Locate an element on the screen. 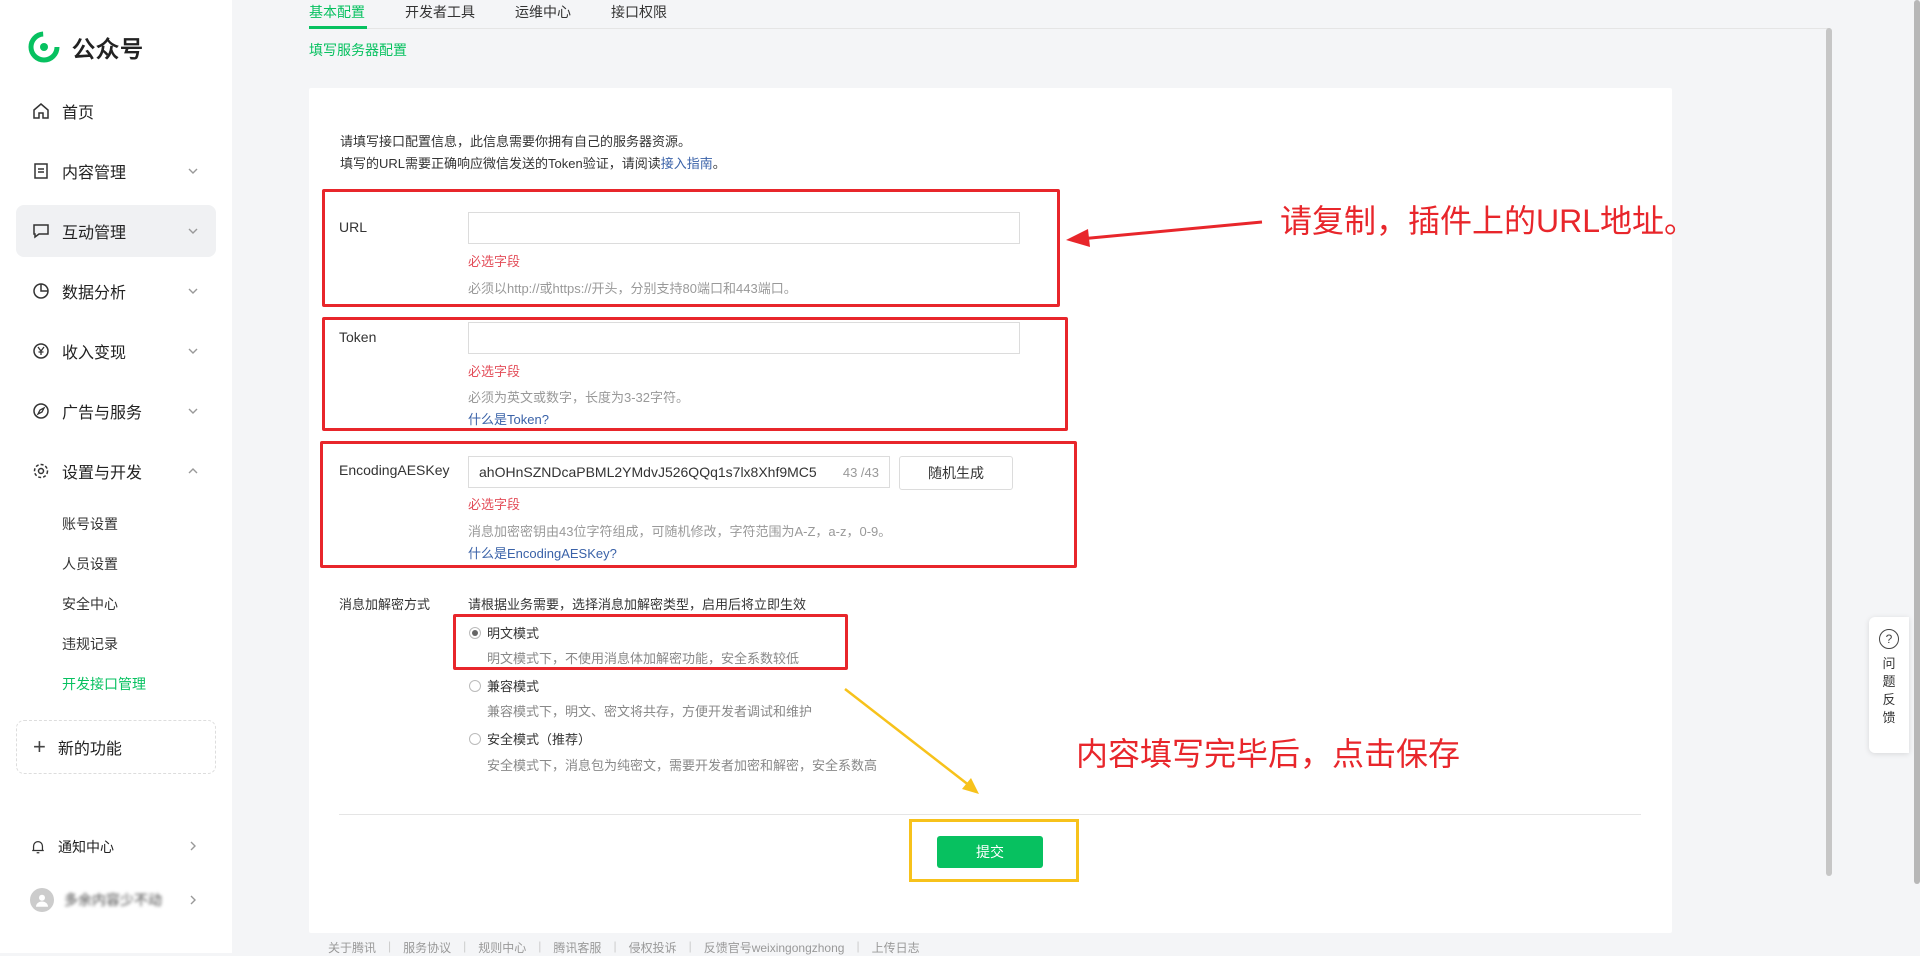 This screenshot has width=1920, height=956. sidebar-subitem-dev-api: 开发接口管理 is located at coordinates (104, 684).